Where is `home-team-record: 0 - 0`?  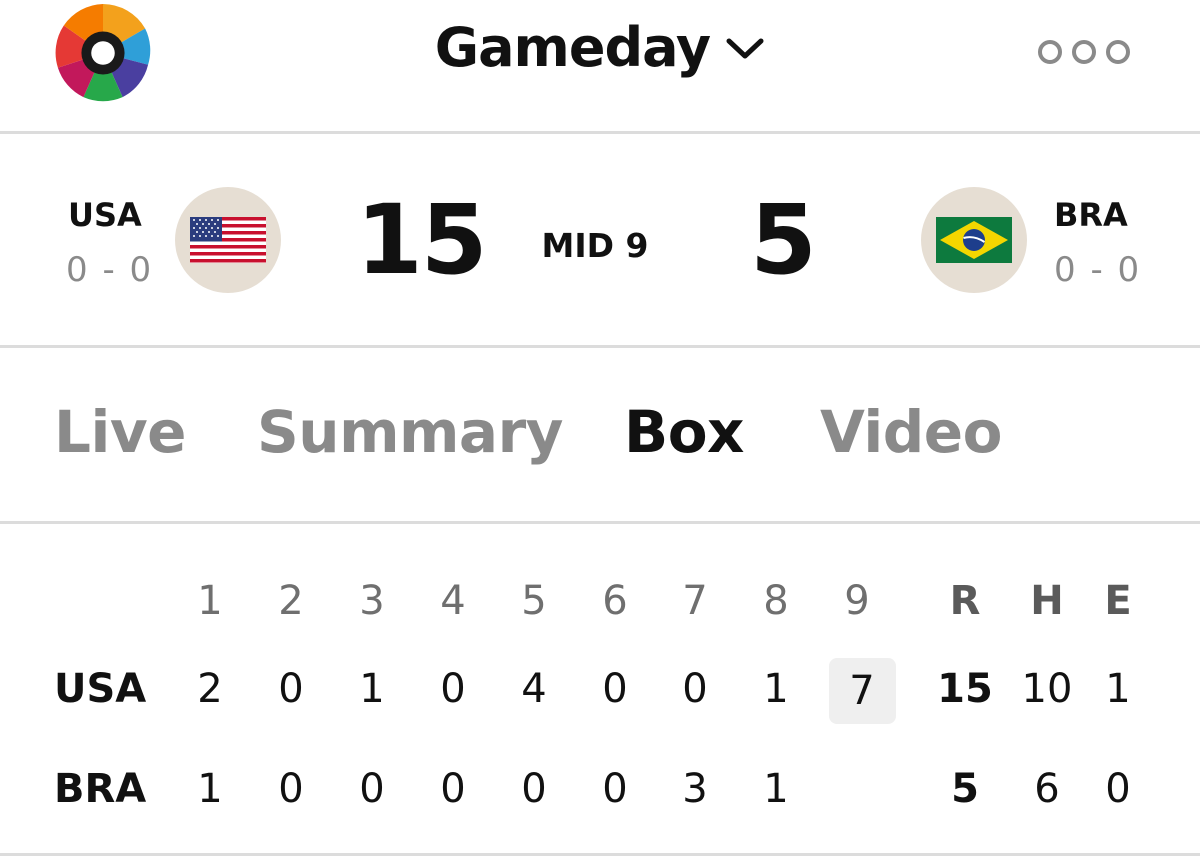 home-team-record: 0 - 0 is located at coordinates (1098, 270).